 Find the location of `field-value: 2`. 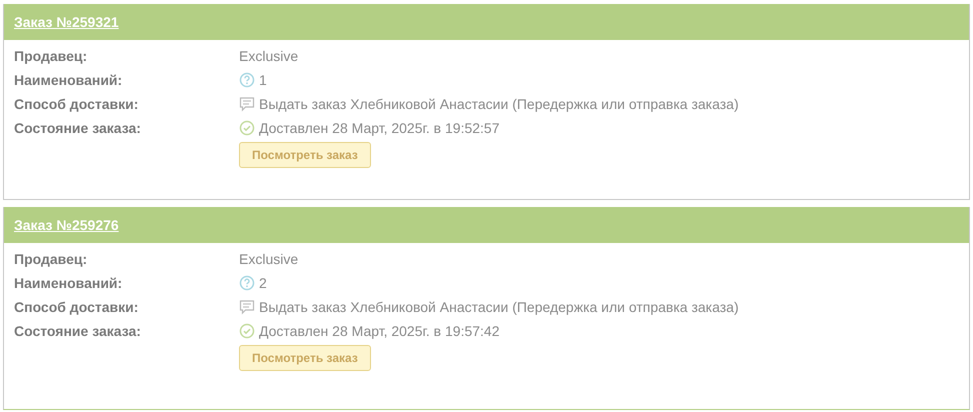

field-value: 2 is located at coordinates (263, 283).